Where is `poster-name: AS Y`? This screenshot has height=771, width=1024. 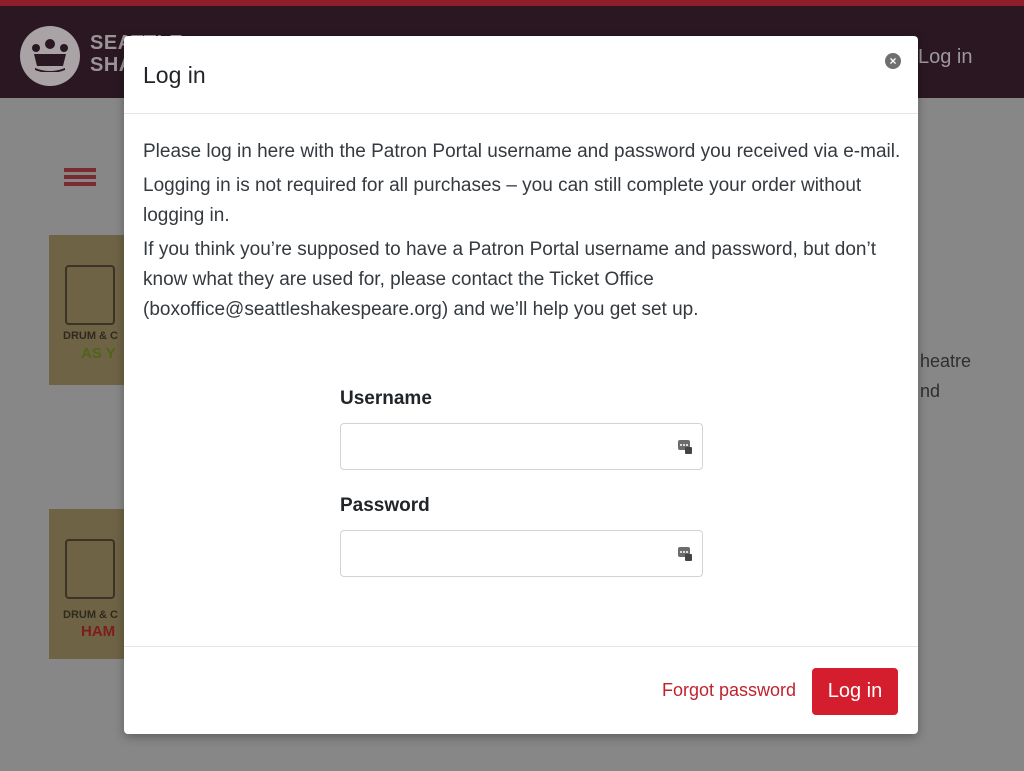 poster-name: AS Y is located at coordinates (98, 353).